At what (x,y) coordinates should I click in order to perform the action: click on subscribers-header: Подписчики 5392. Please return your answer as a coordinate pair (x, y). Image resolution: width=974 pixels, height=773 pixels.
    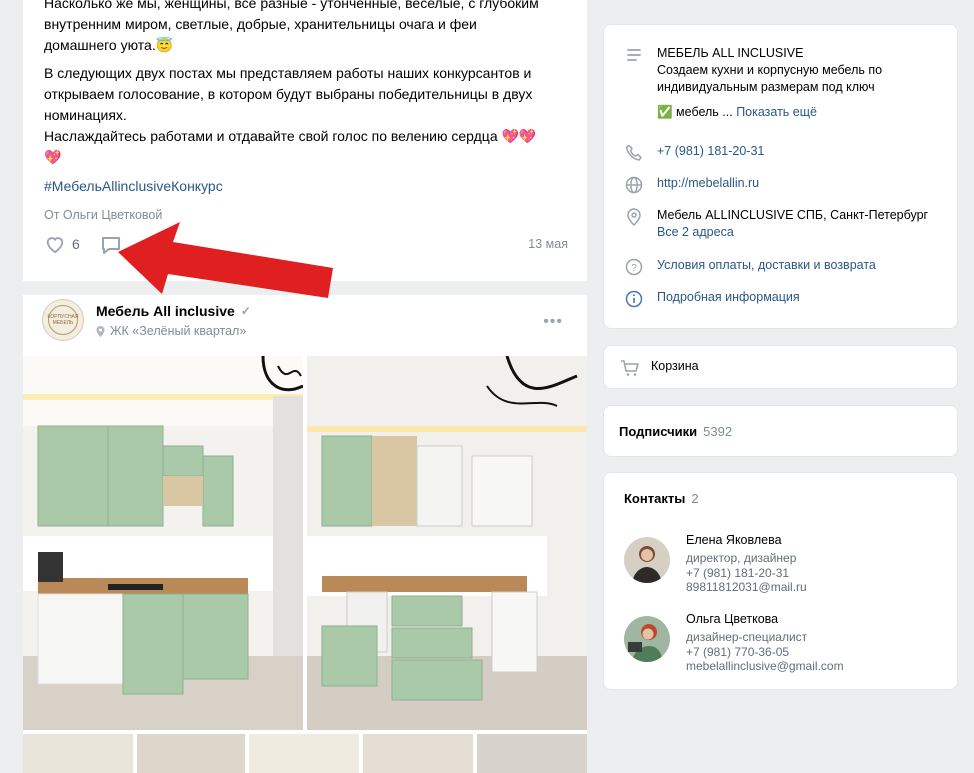
    Looking at the image, I should click on (675, 431).